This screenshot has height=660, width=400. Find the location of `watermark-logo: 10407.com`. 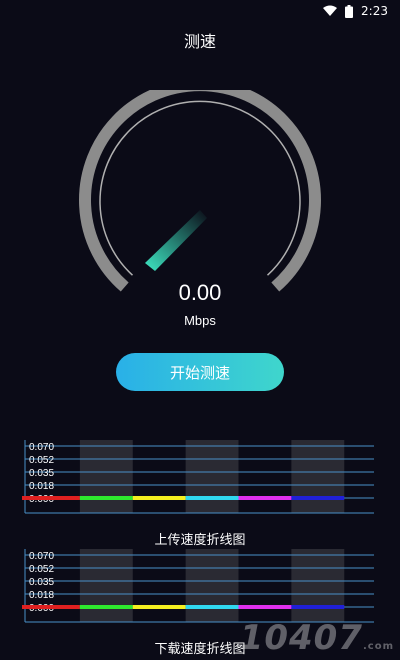

watermark-logo: 10407.com is located at coordinates (317, 638).